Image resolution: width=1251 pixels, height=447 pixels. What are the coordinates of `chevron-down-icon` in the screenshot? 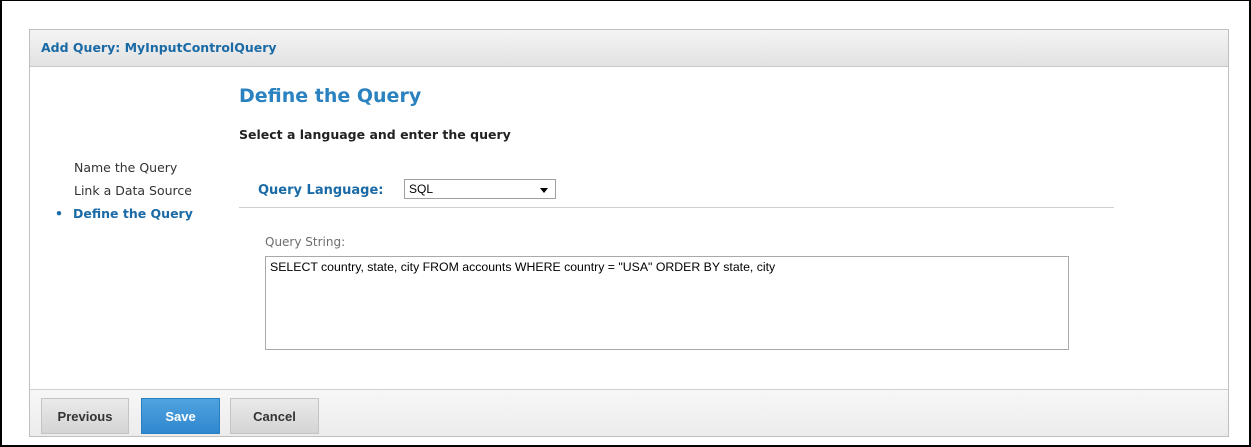 It's located at (544, 190).